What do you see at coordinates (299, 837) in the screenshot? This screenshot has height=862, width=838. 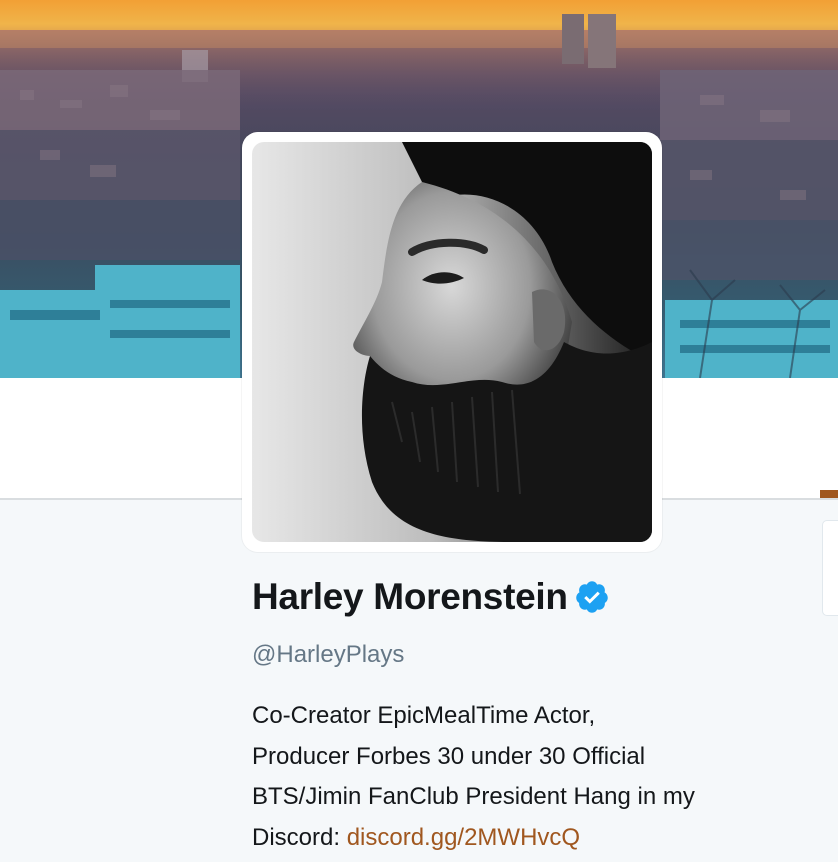 I see `bio-line-prefix: Discord:` at bounding box center [299, 837].